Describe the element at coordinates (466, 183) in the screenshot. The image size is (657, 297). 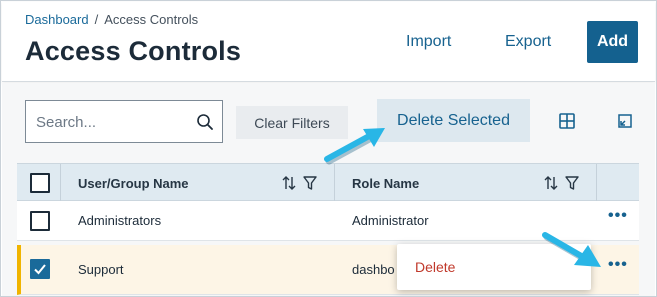
I see `header-role-cell: Role Name` at that location.